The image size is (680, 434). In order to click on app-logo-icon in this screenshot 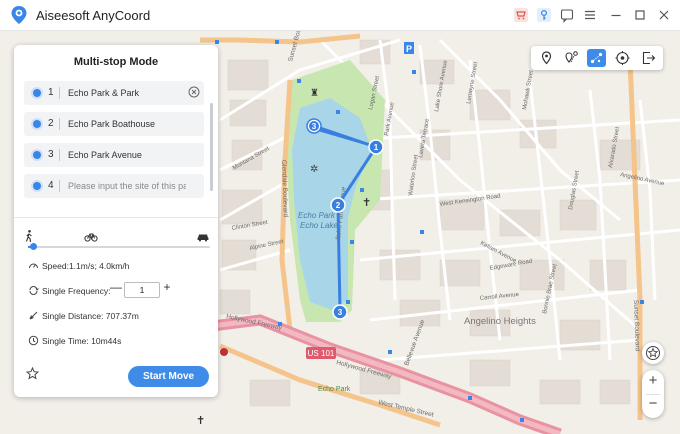, I will do `click(19, 15)`.